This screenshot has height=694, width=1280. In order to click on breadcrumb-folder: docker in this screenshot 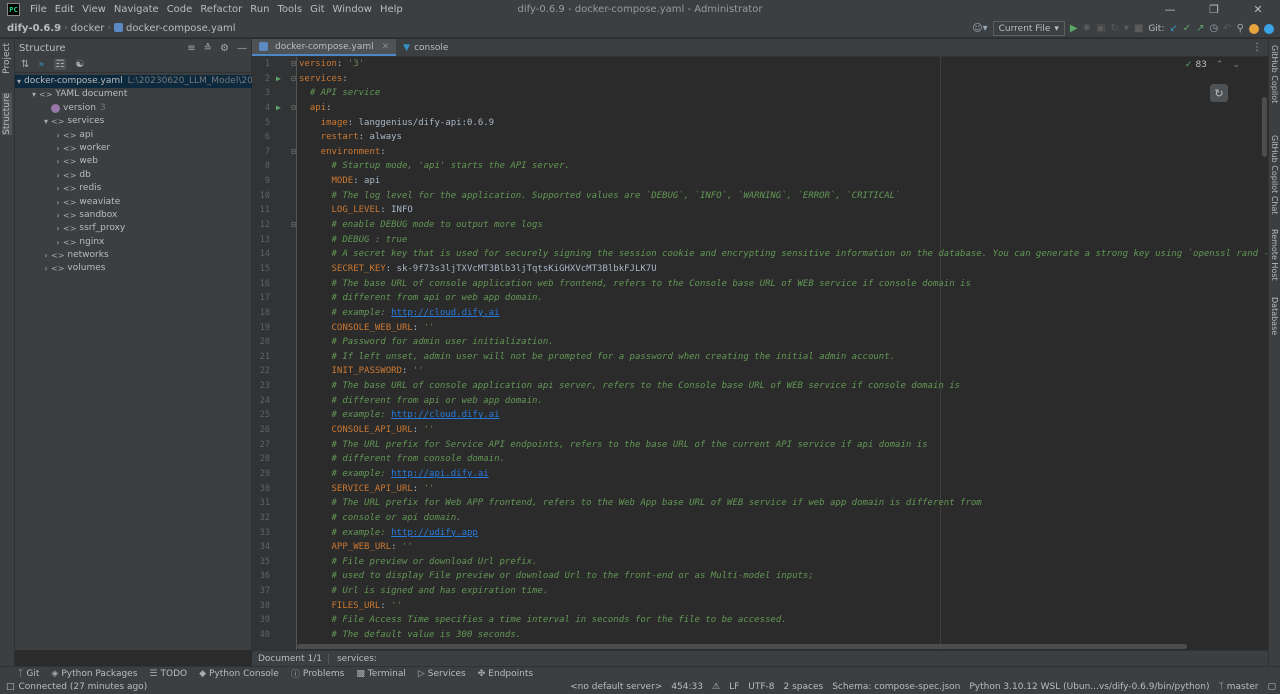, I will do `click(88, 28)`.